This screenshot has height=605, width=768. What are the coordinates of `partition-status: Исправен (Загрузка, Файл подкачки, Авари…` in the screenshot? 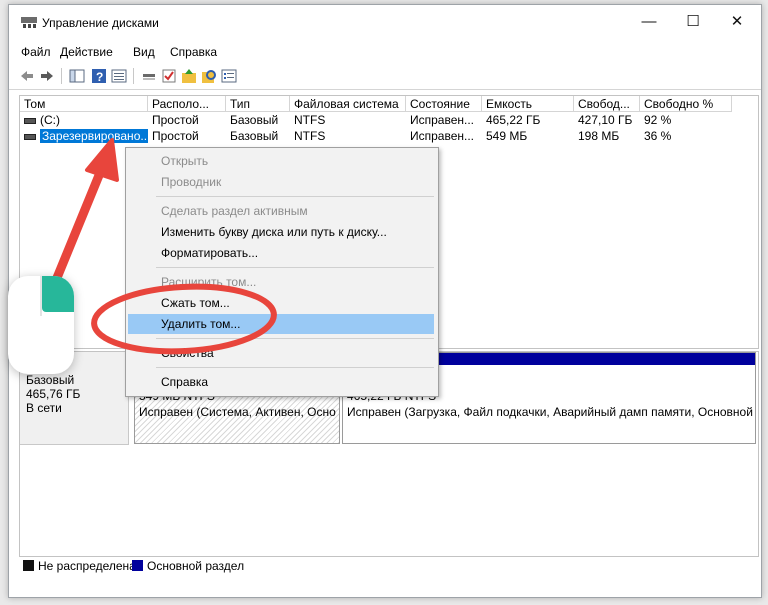 It's located at (550, 412).